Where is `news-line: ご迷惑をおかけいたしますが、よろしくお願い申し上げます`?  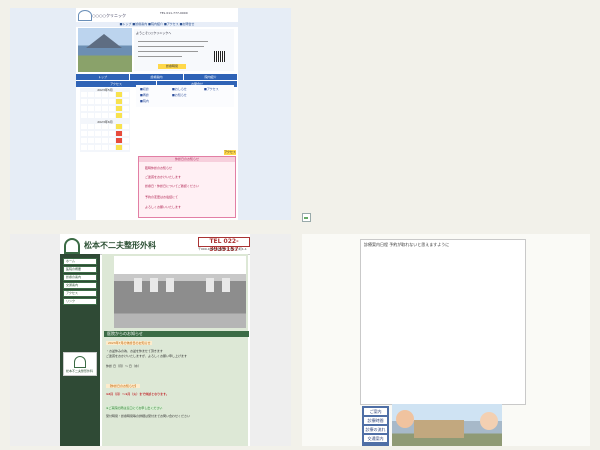 news-line: ご迷惑をおかけいたしますが、よろしくお願い申し上げます is located at coordinates (146, 356).